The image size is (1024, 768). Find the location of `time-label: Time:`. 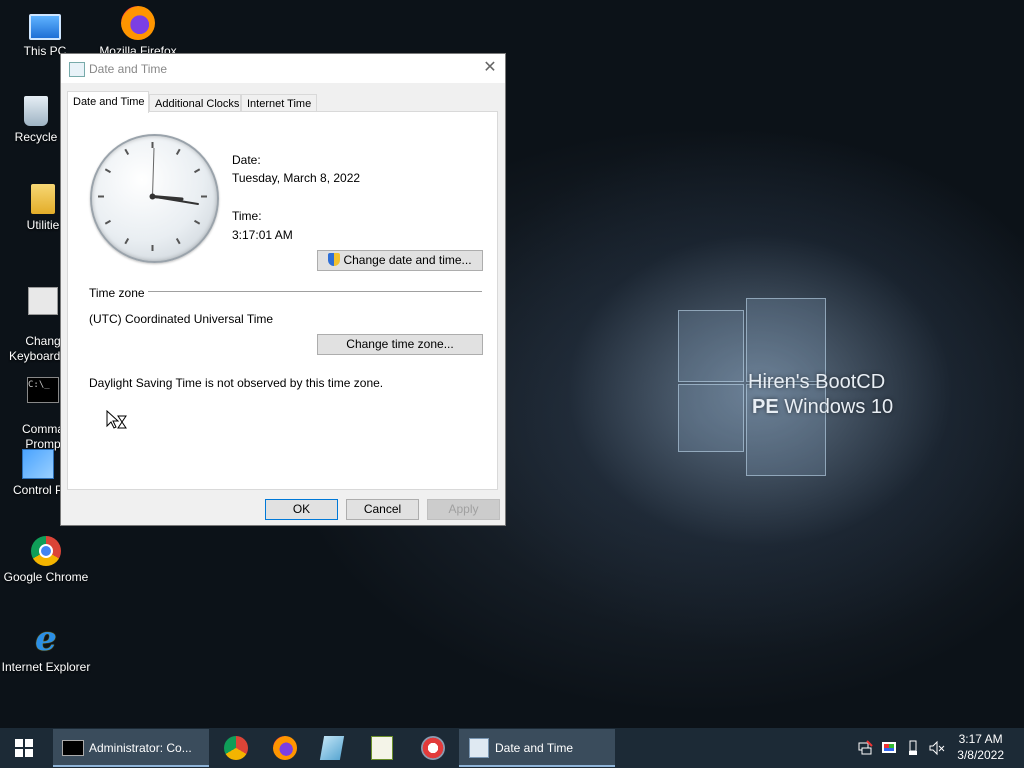

time-label: Time: is located at coordinates (247, 216).